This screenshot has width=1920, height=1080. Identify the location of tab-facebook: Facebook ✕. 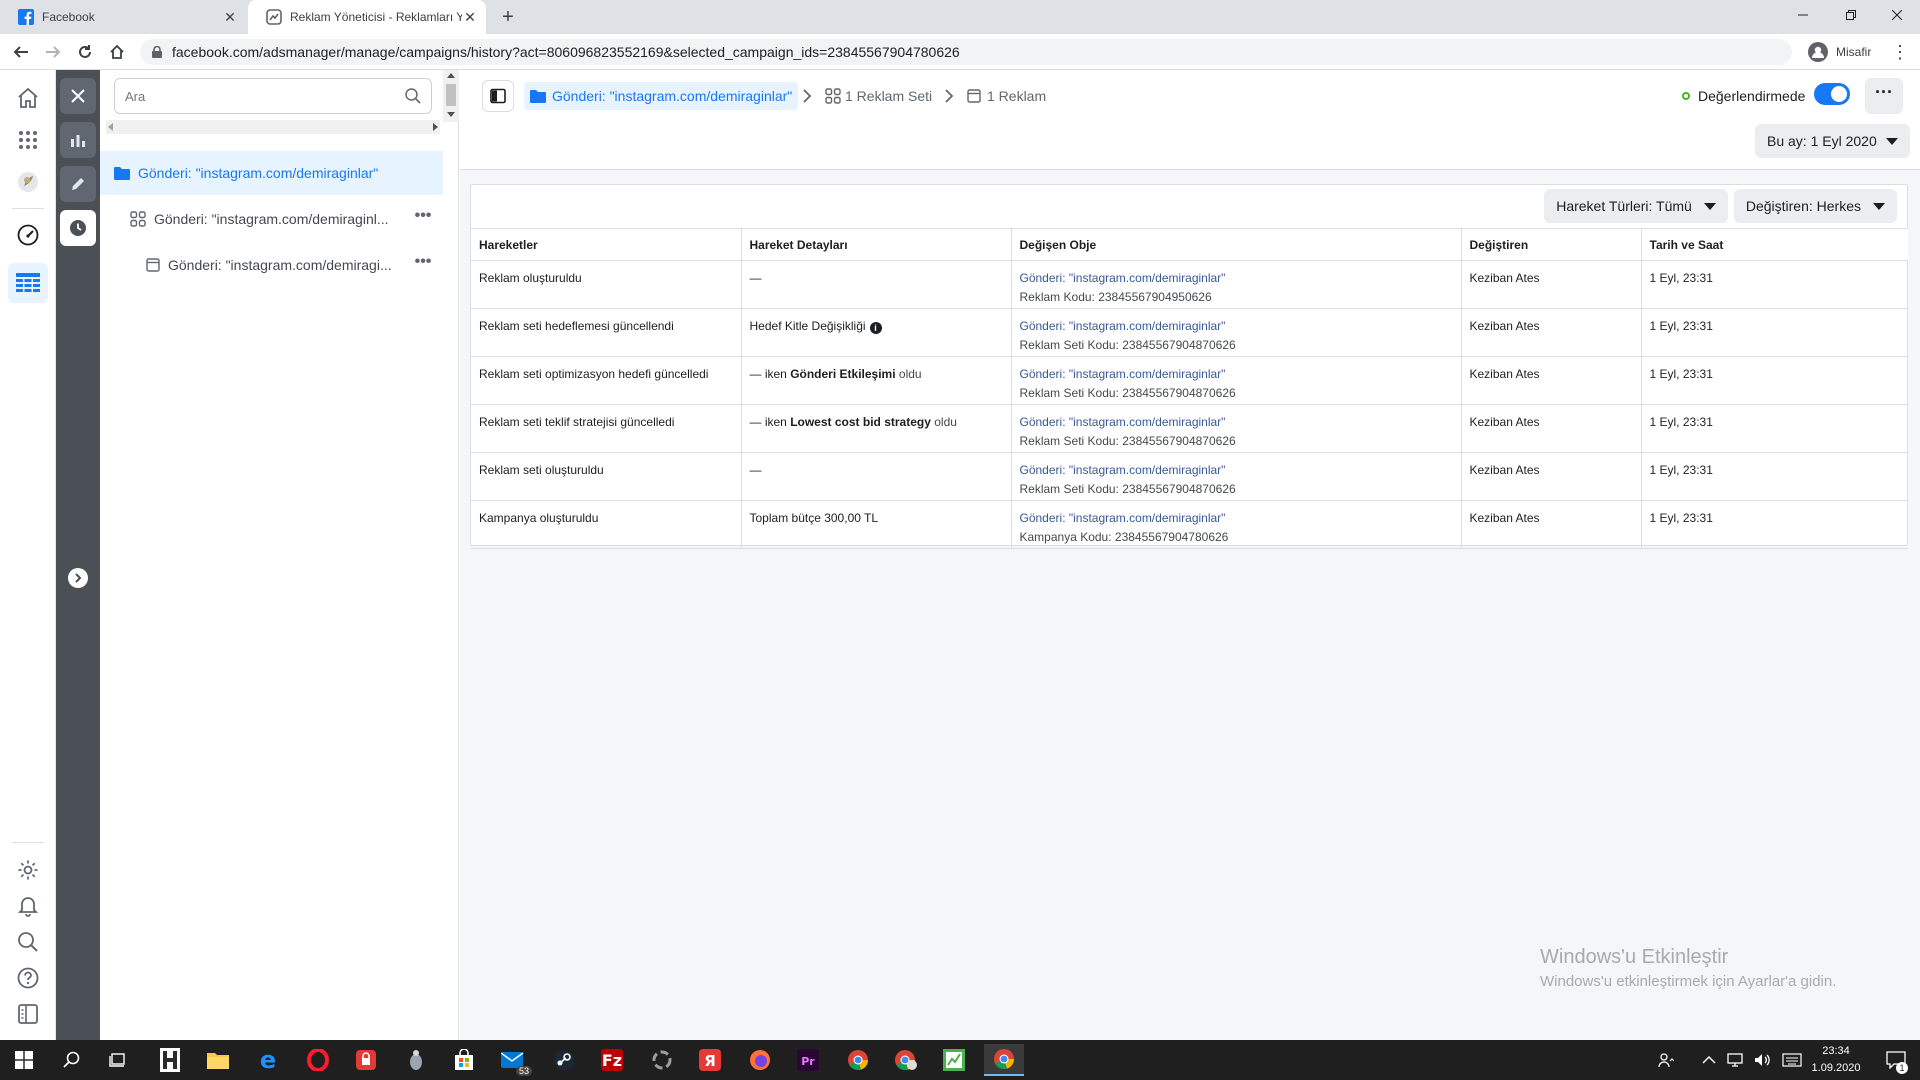
(123, 17).